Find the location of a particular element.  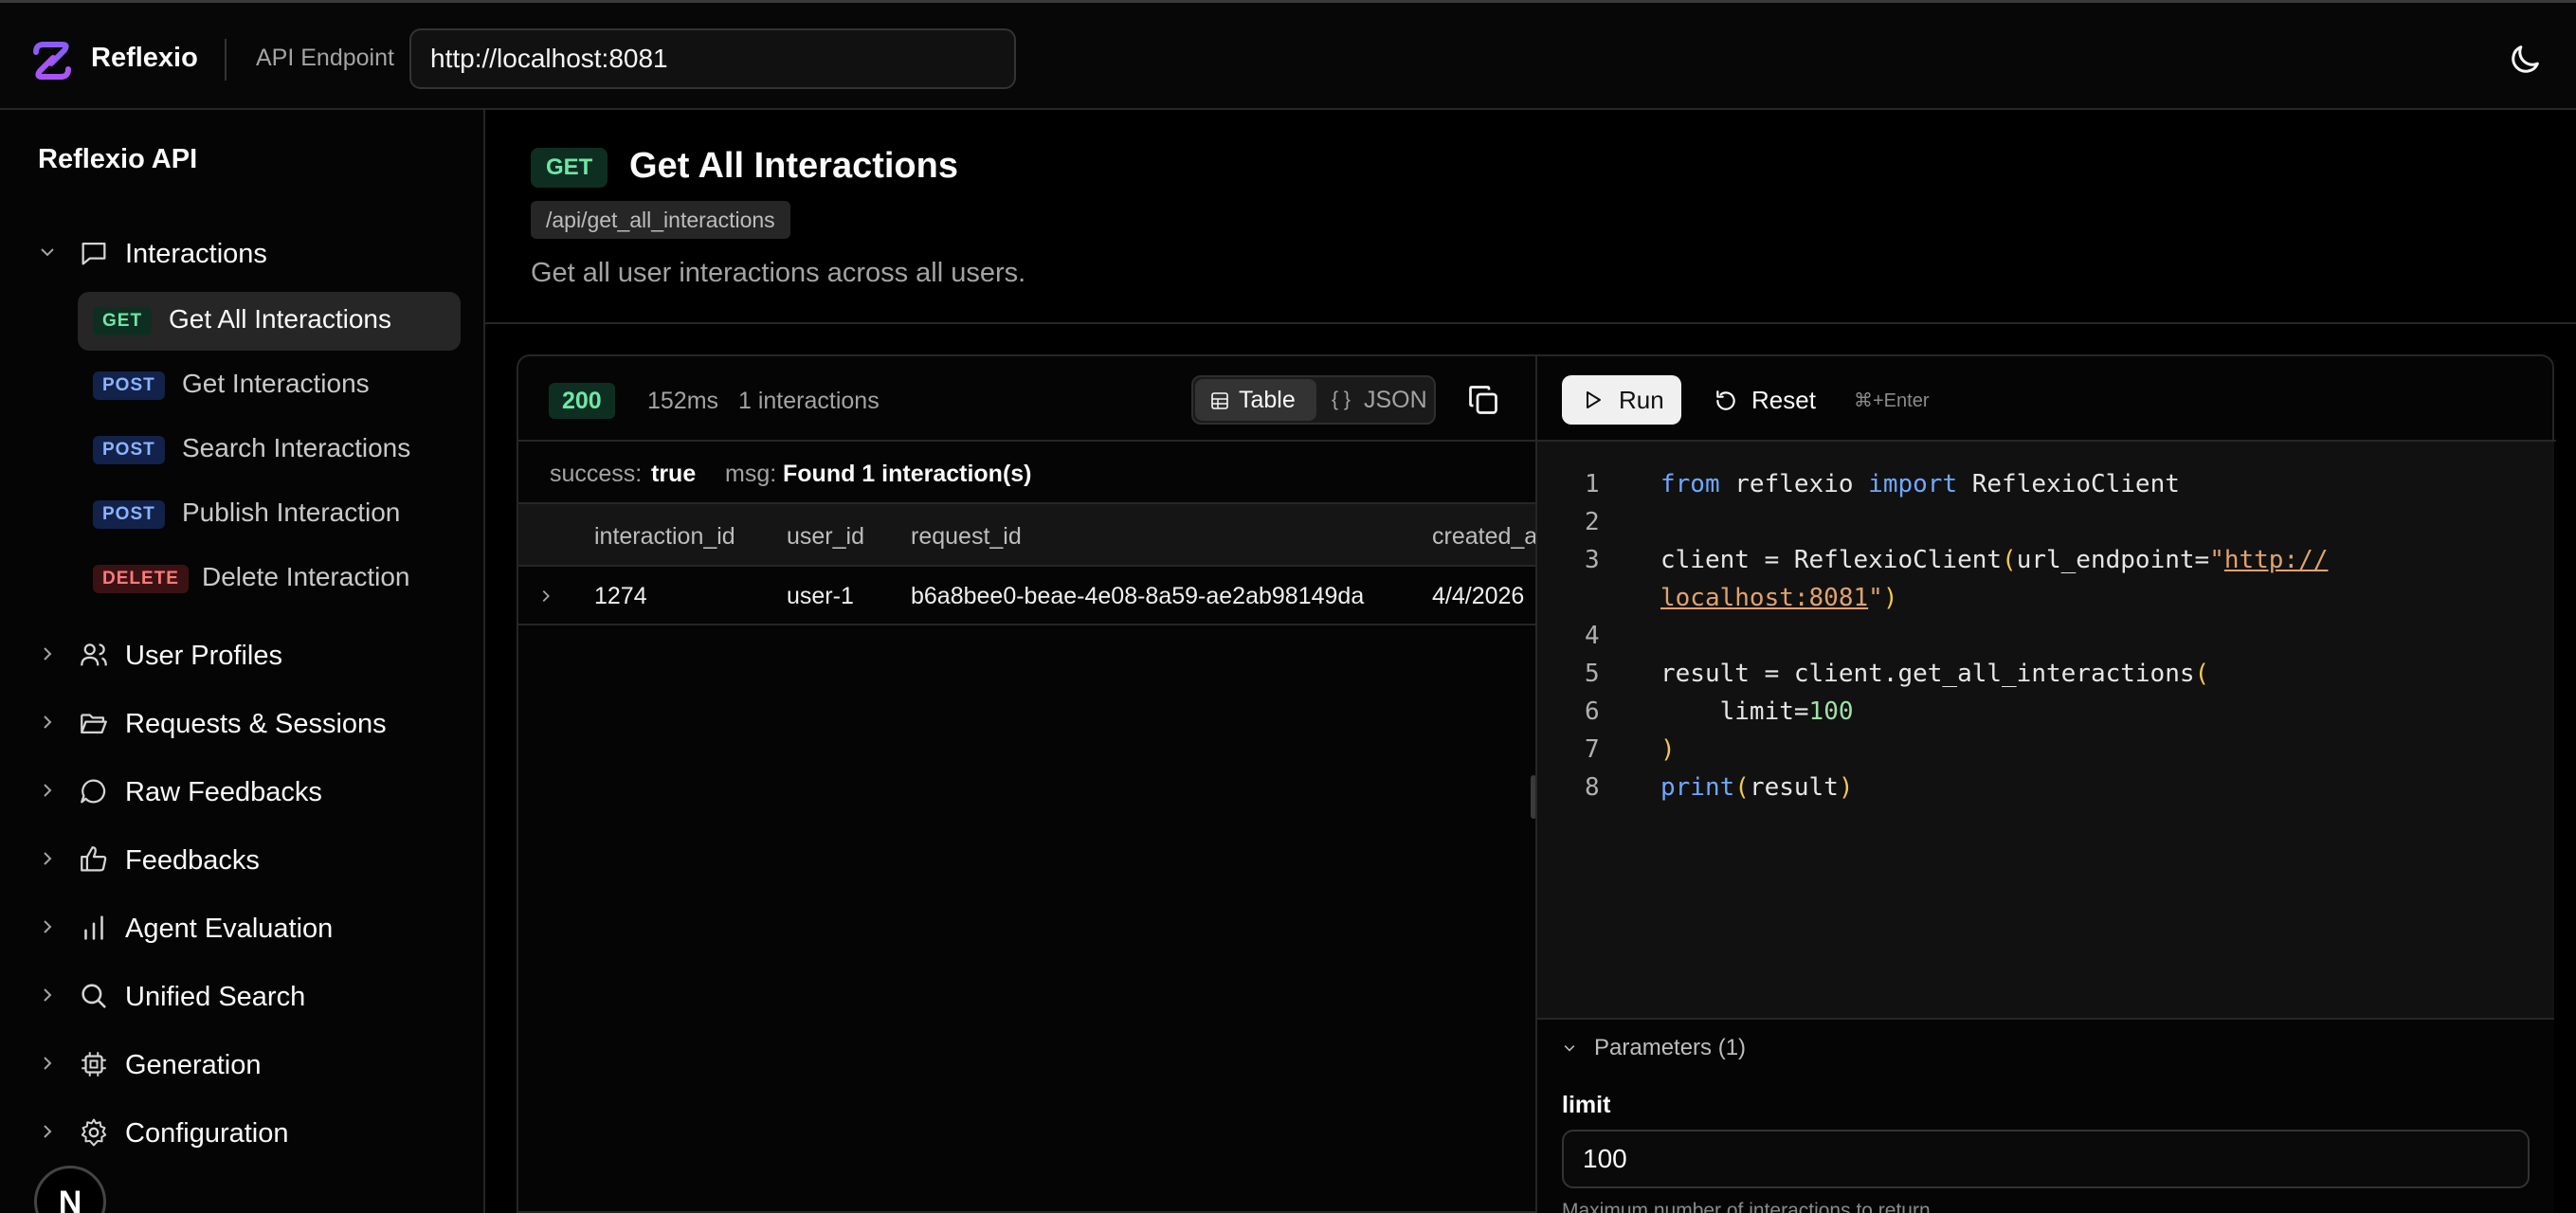

response-toolbar: 200 152ms 1 interactions Table { } JSON is located at coordinates (1027, 399).